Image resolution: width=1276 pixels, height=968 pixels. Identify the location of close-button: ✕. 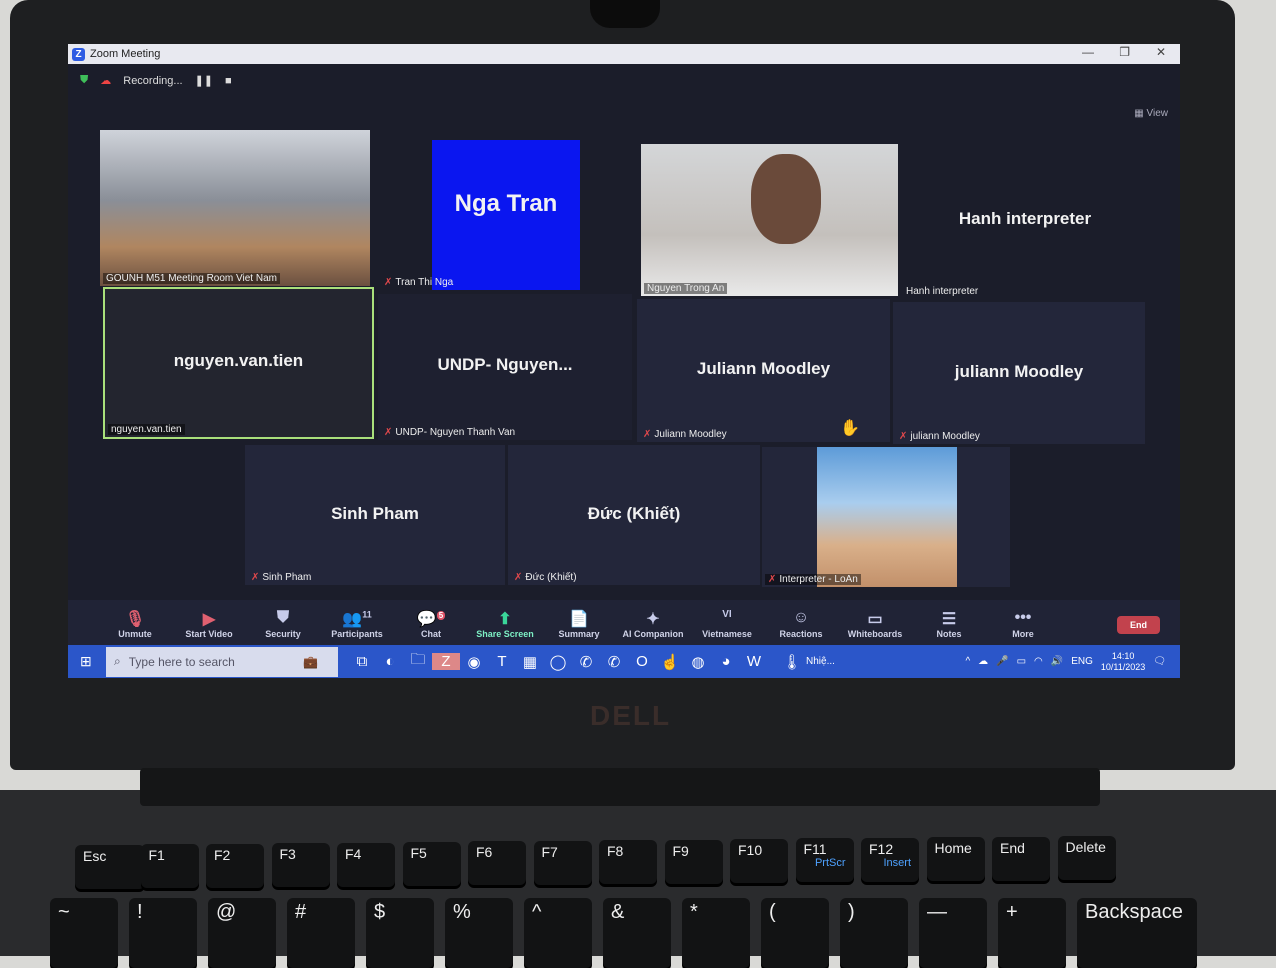
(1161, 52).